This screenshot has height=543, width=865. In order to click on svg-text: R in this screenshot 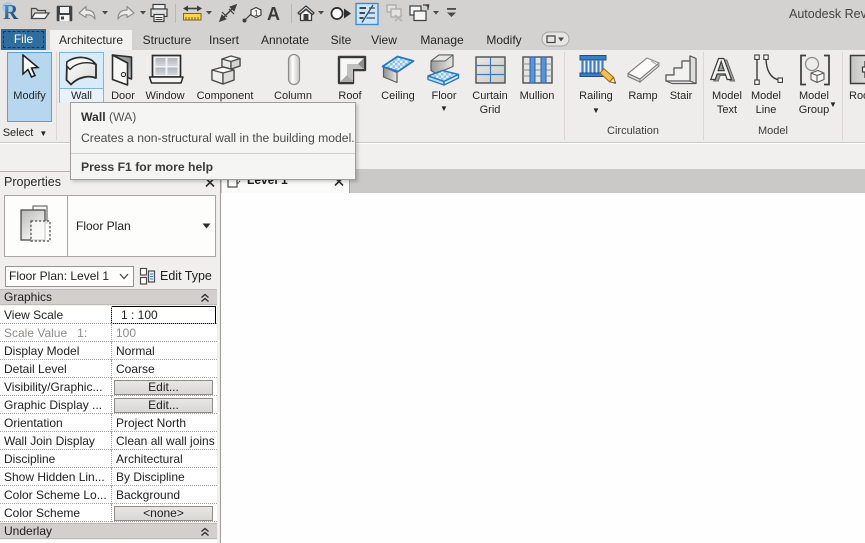, I will do `click(11, 12)`.